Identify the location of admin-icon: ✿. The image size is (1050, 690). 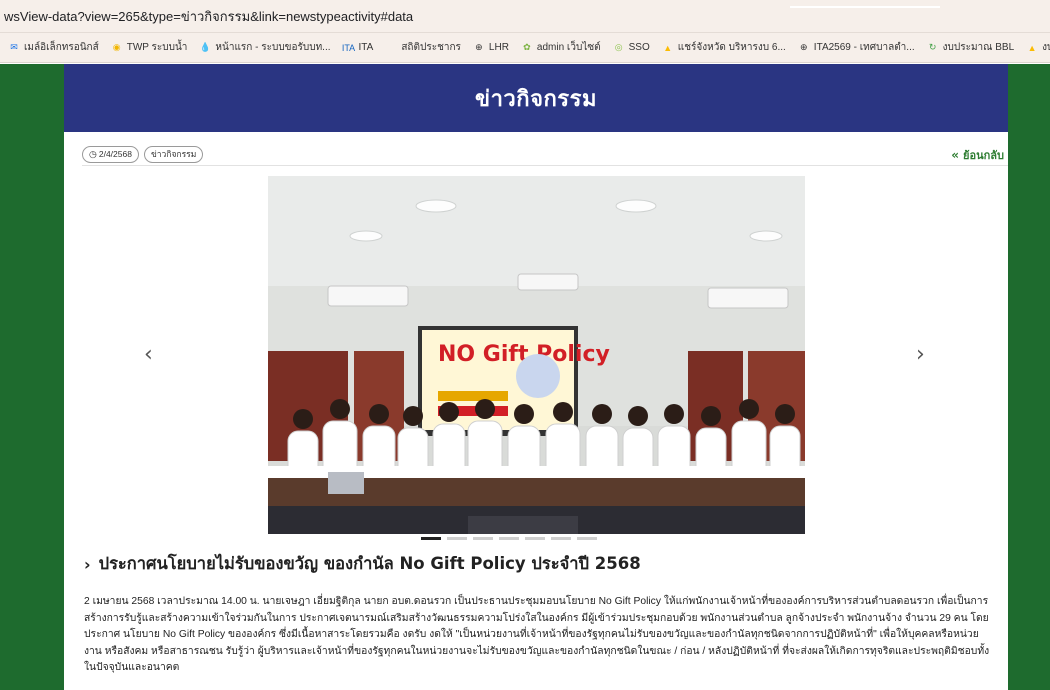
(527, 47).